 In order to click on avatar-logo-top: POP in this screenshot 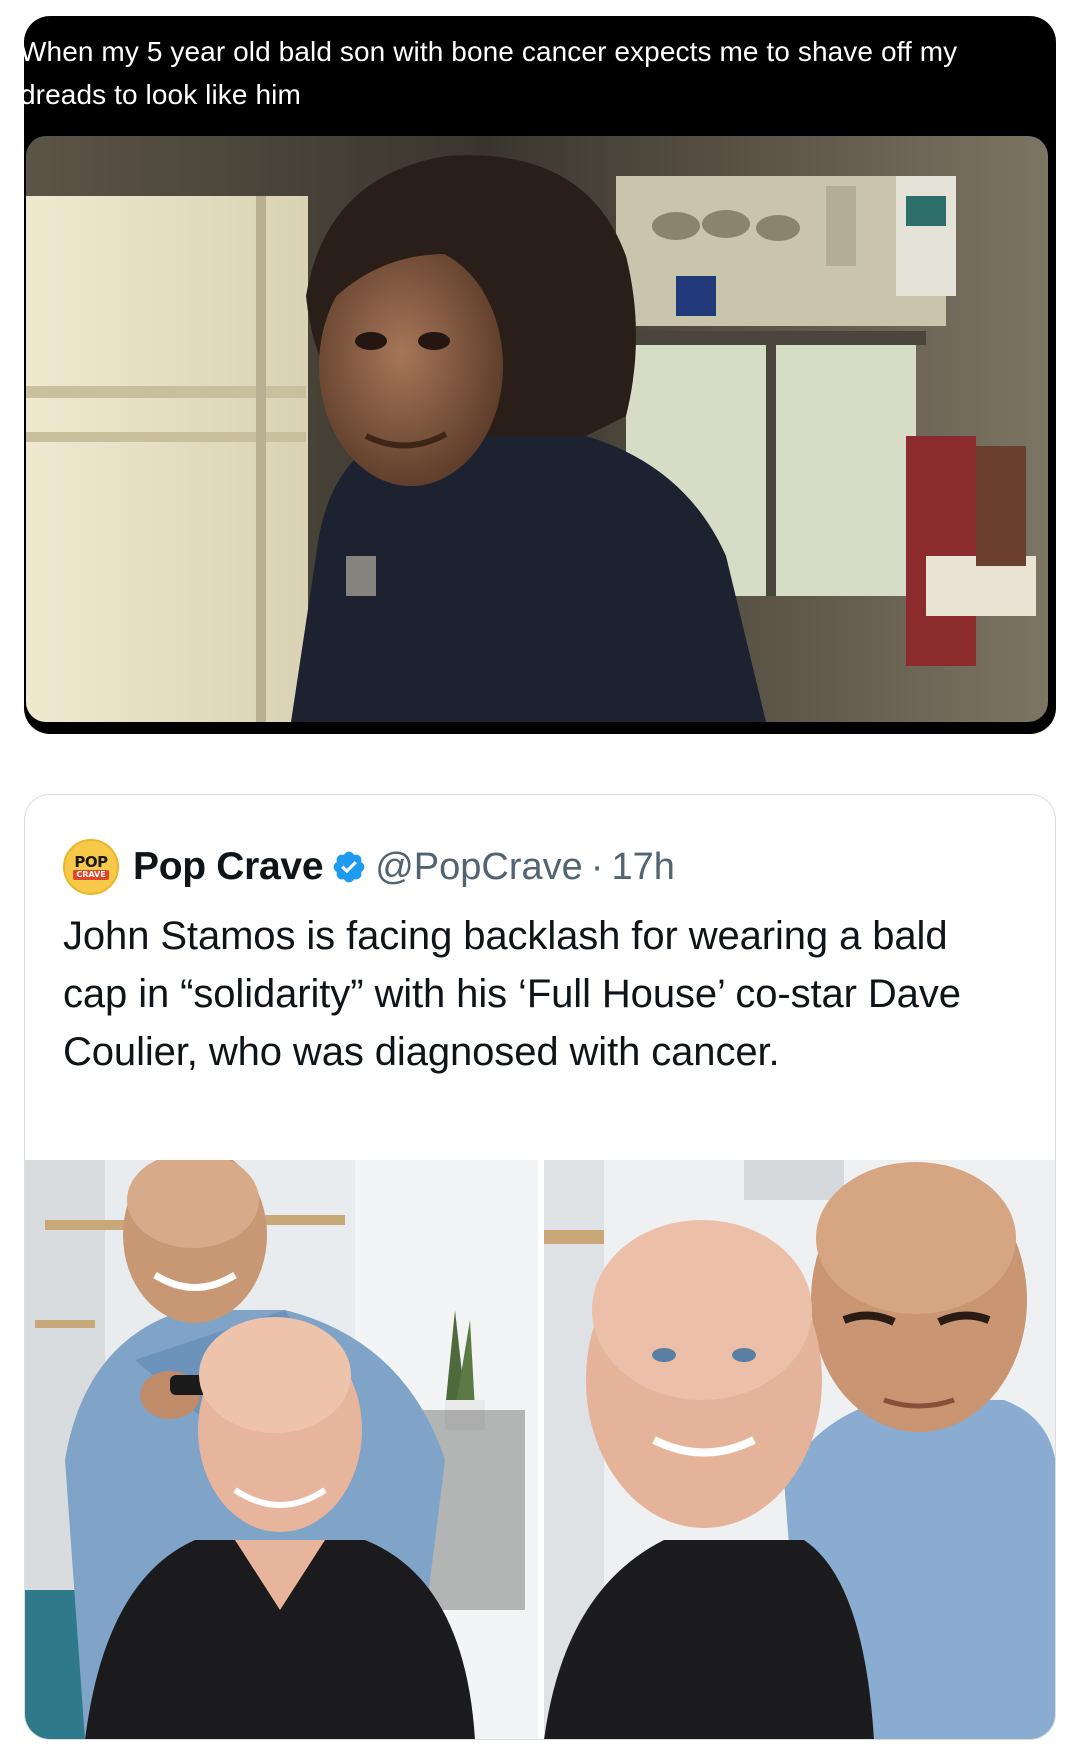, I will do `click(91, 861)`.